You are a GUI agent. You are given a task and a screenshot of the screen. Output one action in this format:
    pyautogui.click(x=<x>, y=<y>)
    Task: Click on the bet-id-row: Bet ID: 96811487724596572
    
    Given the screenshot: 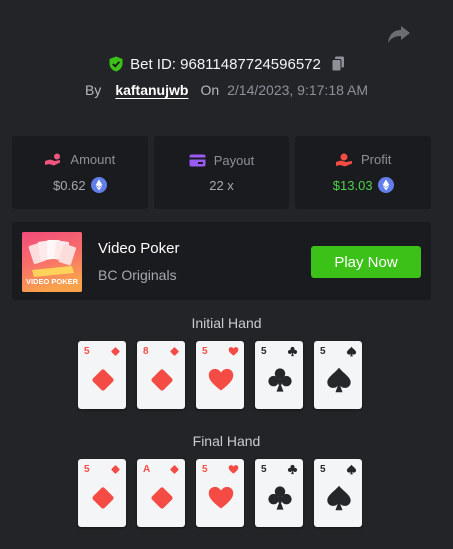 What is the action you would take?
    pyautogui.click(x=226, y=64)
    